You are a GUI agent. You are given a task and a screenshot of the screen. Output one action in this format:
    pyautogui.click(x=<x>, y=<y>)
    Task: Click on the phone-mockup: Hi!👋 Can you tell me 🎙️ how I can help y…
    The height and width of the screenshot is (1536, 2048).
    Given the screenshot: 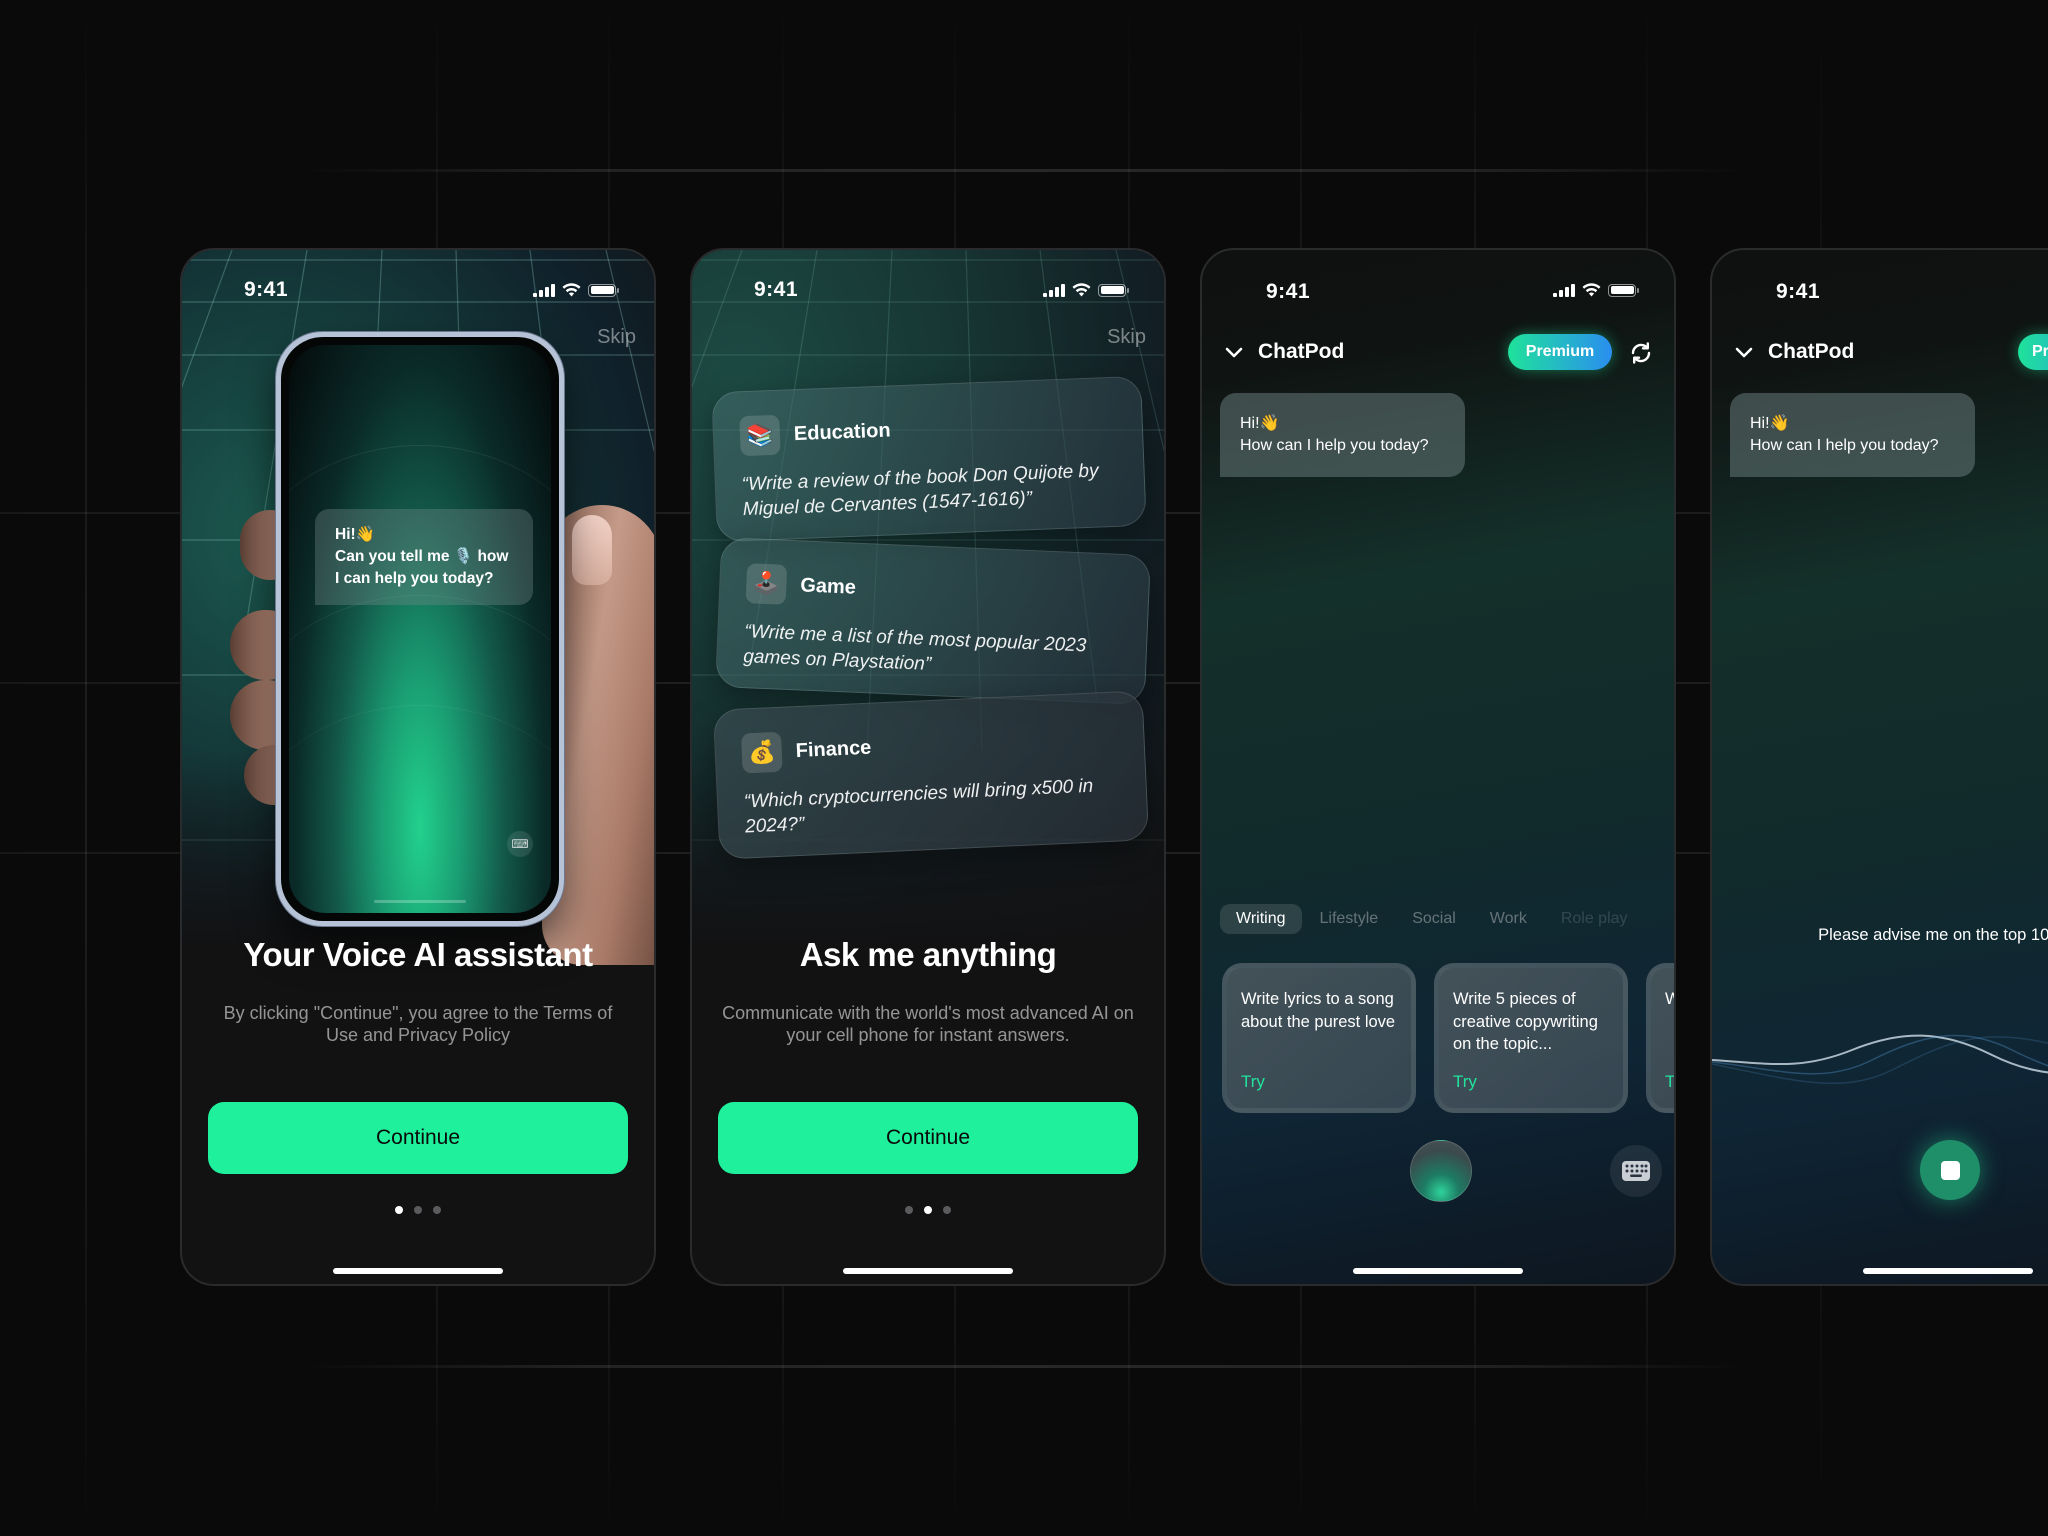 What is the action you would take?
    pyautogui.click(x=420, y=629)
    